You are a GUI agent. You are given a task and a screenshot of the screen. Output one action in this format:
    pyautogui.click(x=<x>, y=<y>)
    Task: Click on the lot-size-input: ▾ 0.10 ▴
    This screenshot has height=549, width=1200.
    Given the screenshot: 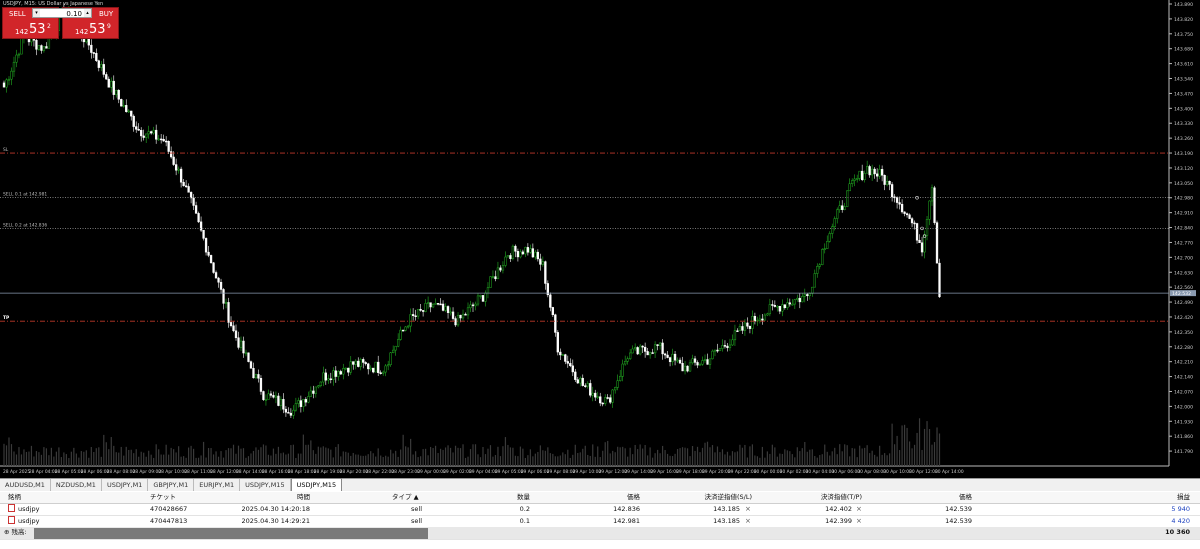 What is the action you would take?
    pyautogui.click(x=62, y=13)
    